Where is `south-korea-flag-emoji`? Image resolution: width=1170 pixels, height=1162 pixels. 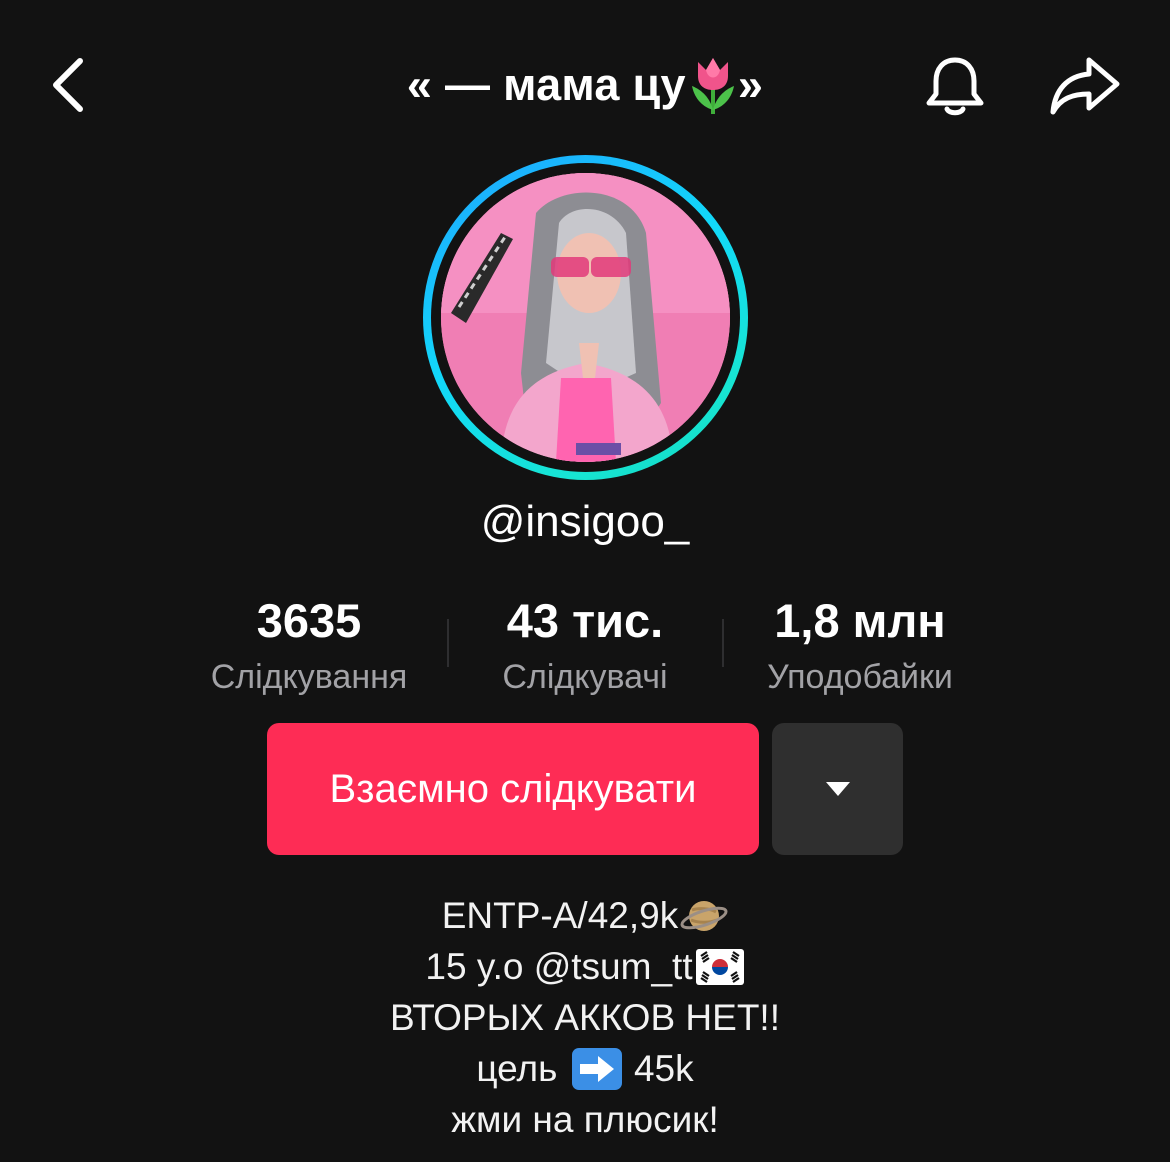
south-korea-flag-emoji is located at coordinates (719, 966).